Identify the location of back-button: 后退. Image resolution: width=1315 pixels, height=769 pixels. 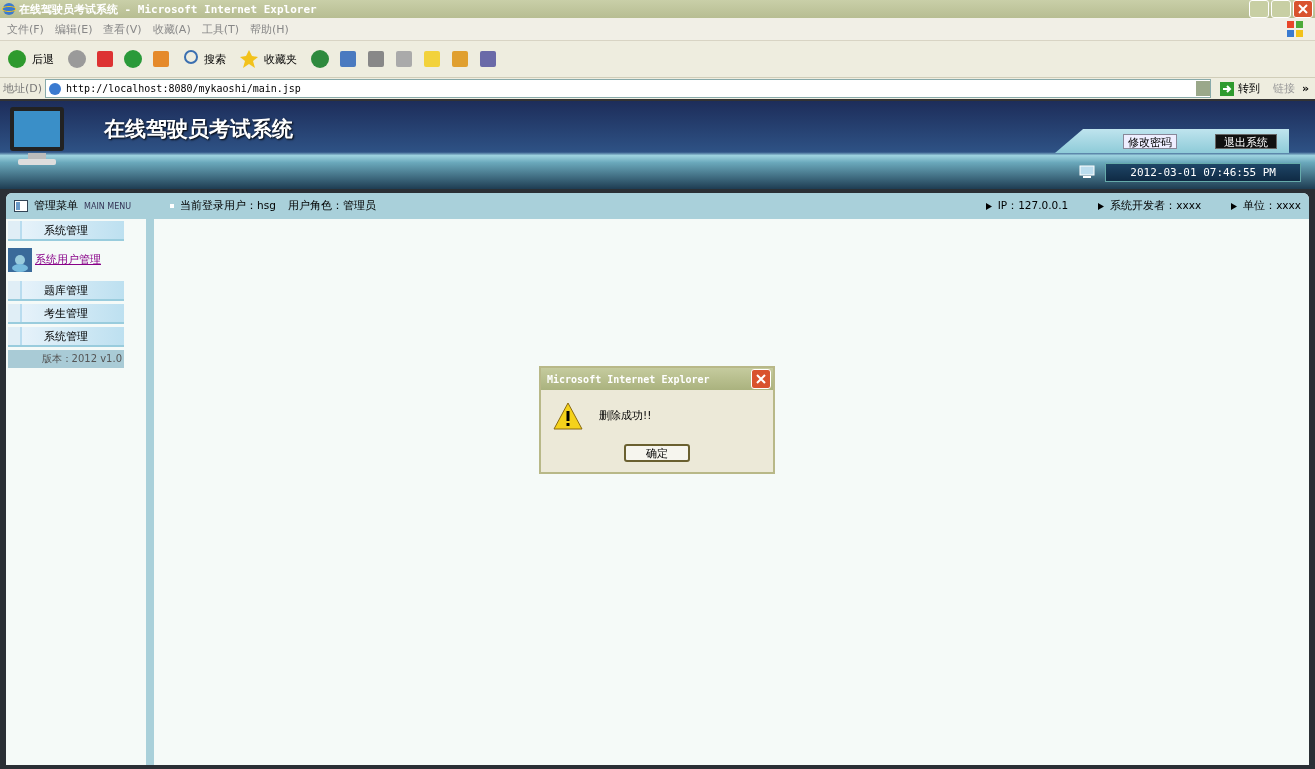
(33, 59).